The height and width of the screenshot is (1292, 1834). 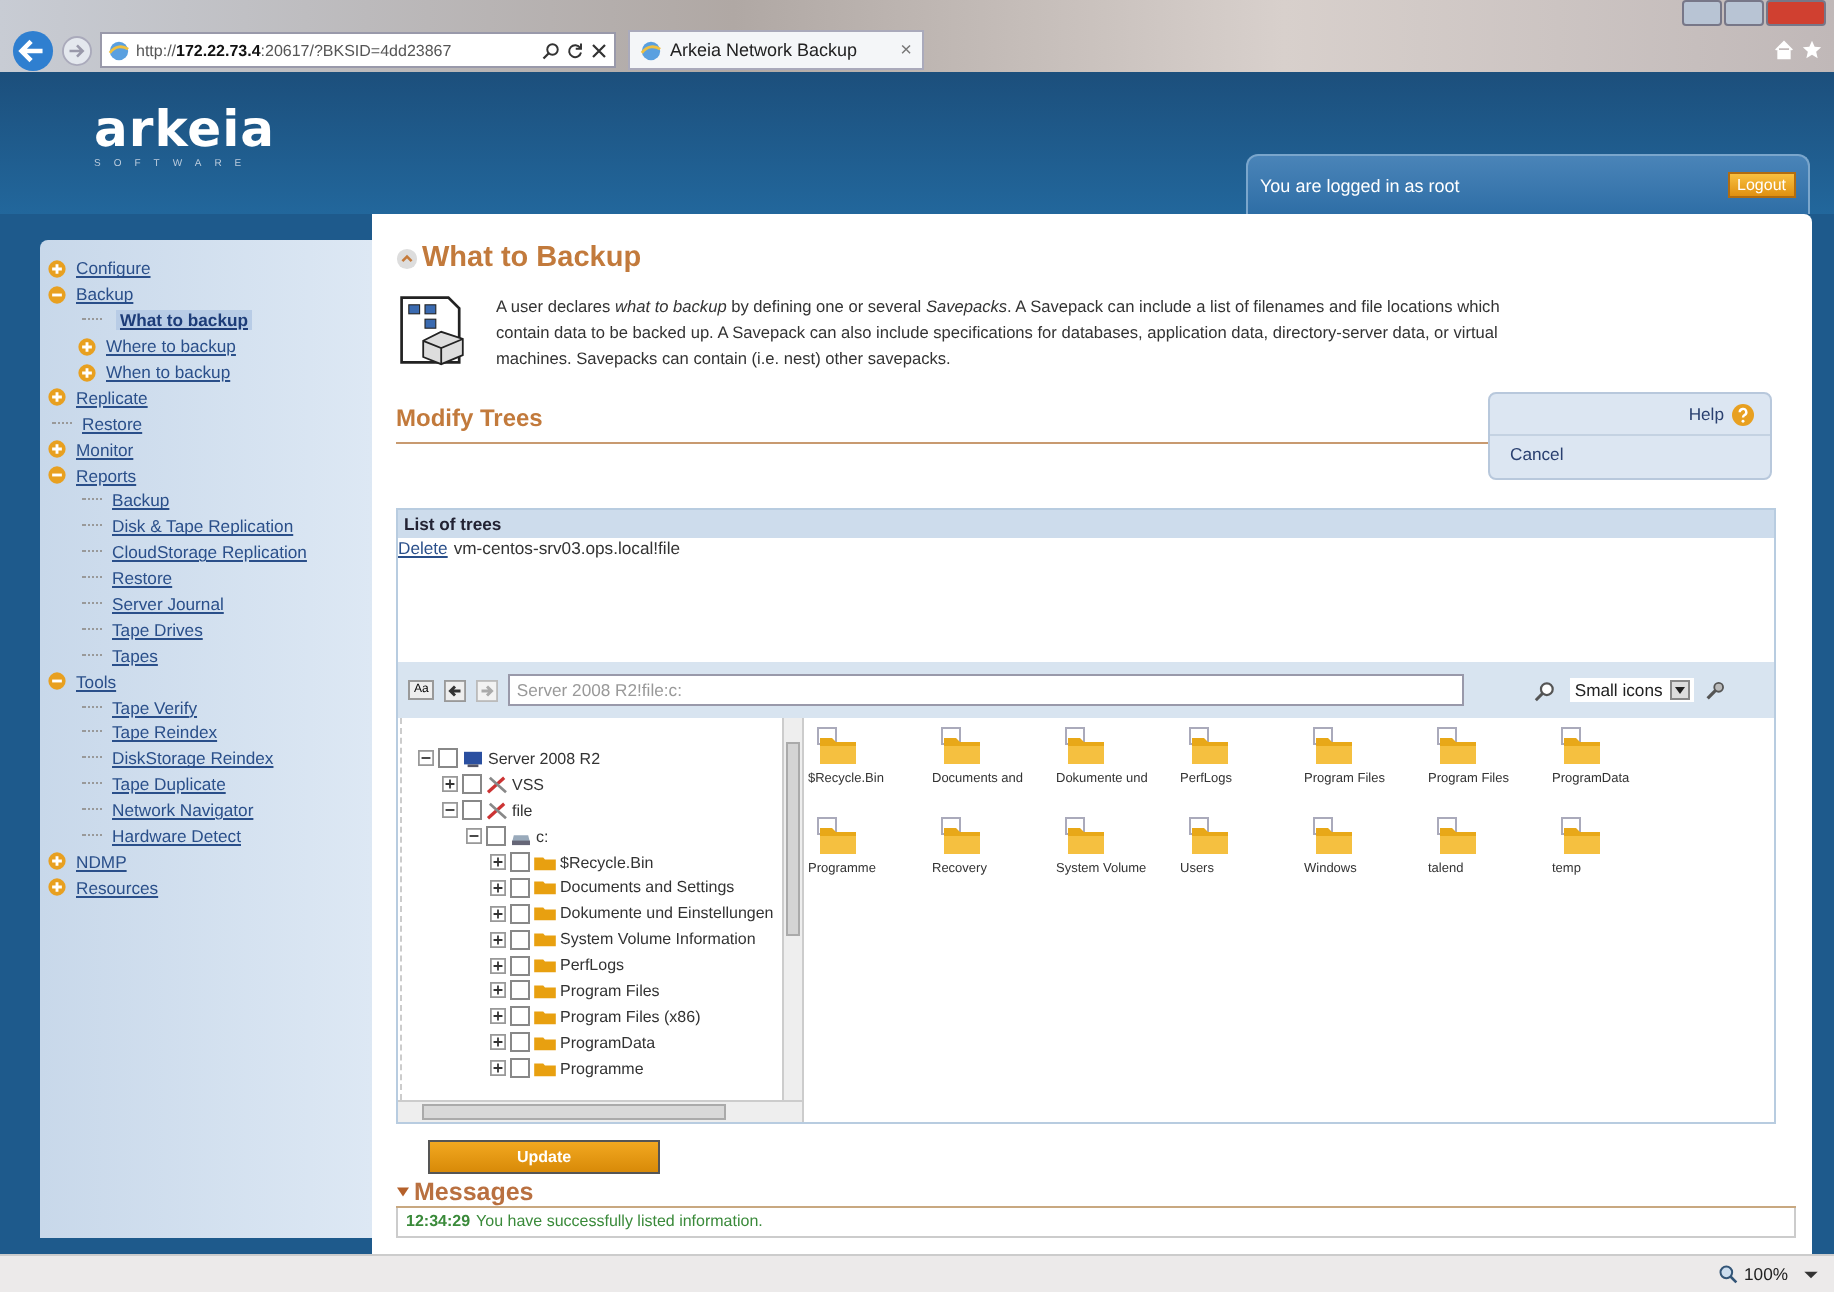 I want to click on tree-node-label: $Recycle.Bin, so click(x=607, y=862).